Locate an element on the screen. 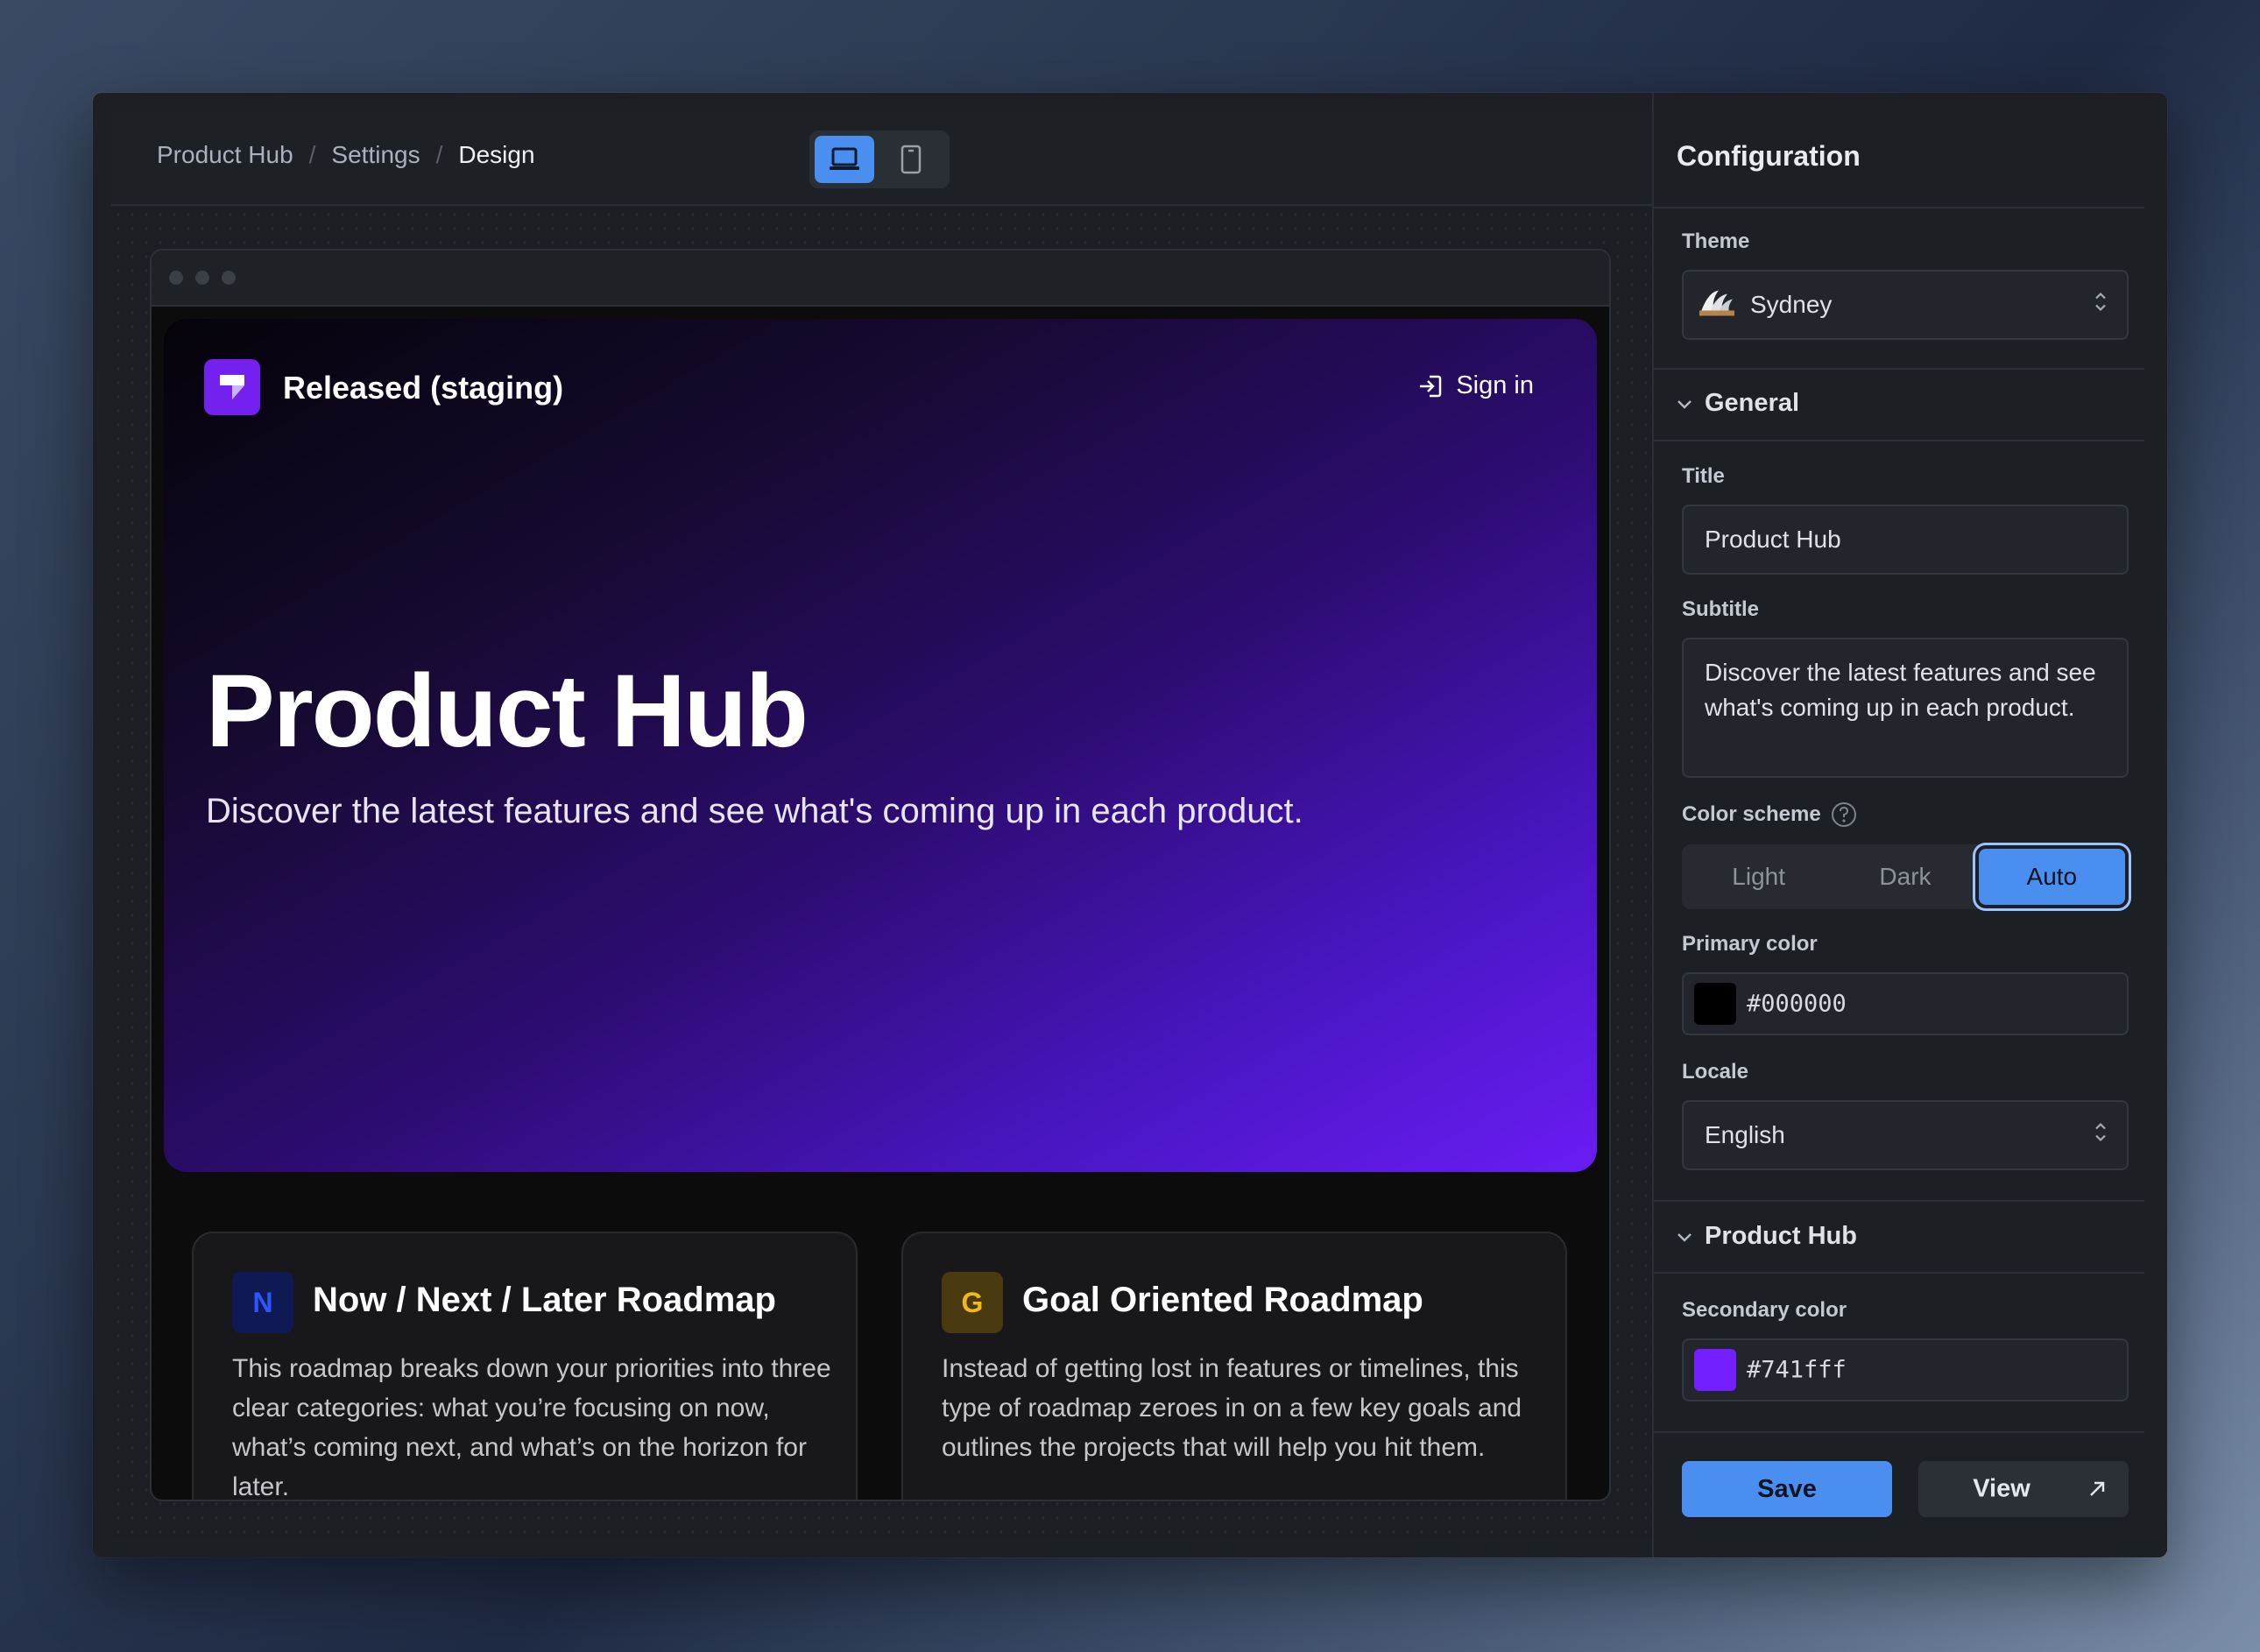 The height and width of the screenshot is (1652, 2260). primary-color-input: #000000 is located at coordinates (1905, 1003).